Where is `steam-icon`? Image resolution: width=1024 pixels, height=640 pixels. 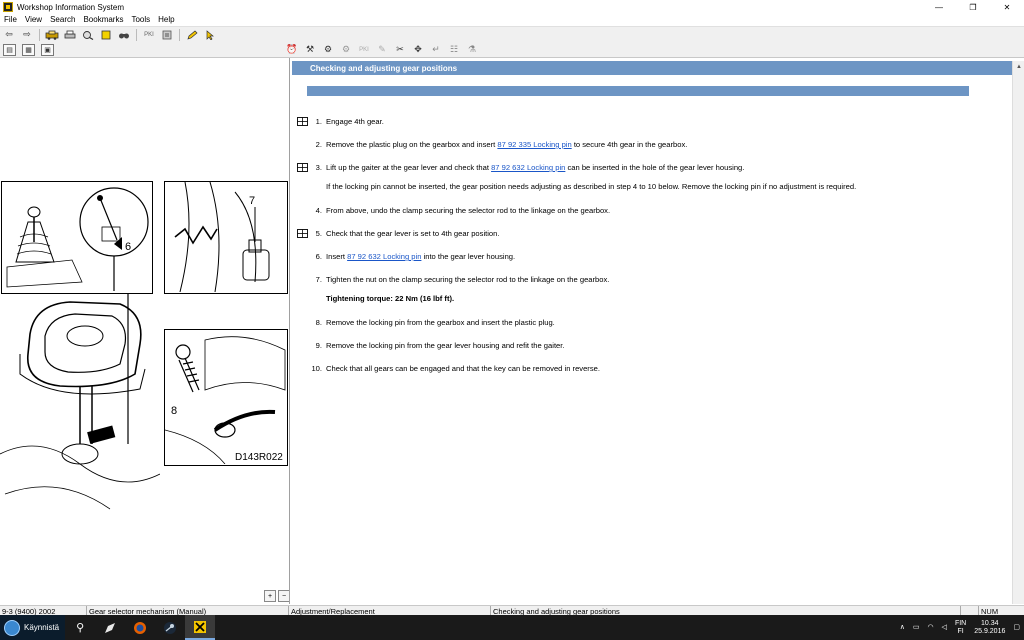
steam-icon is located at coordinates (170, 627).